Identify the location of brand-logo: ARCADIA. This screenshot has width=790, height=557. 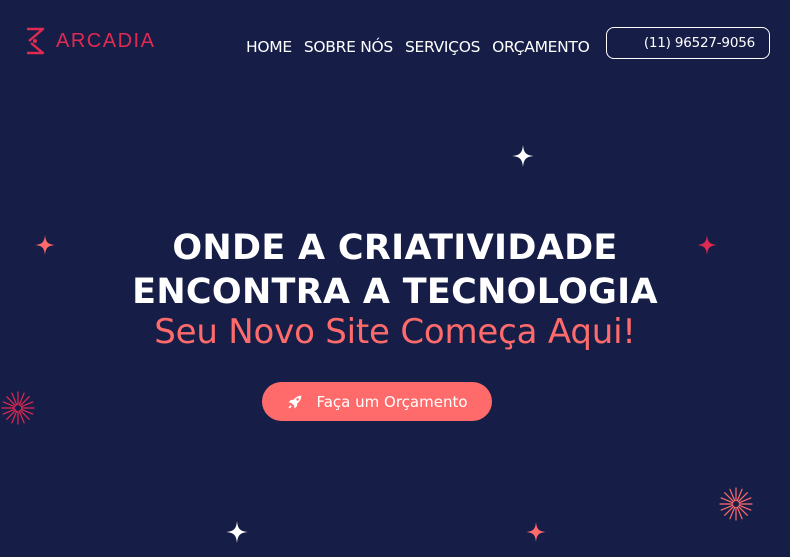
(89, 41).